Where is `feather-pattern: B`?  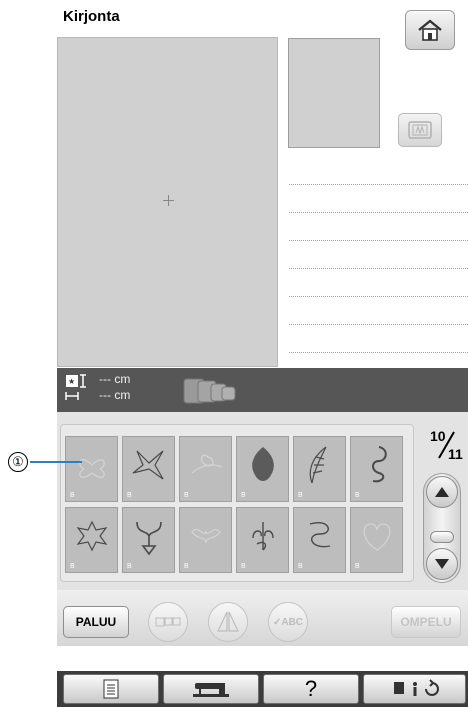
feather-pattern: B is located at coordinates (319, 469).